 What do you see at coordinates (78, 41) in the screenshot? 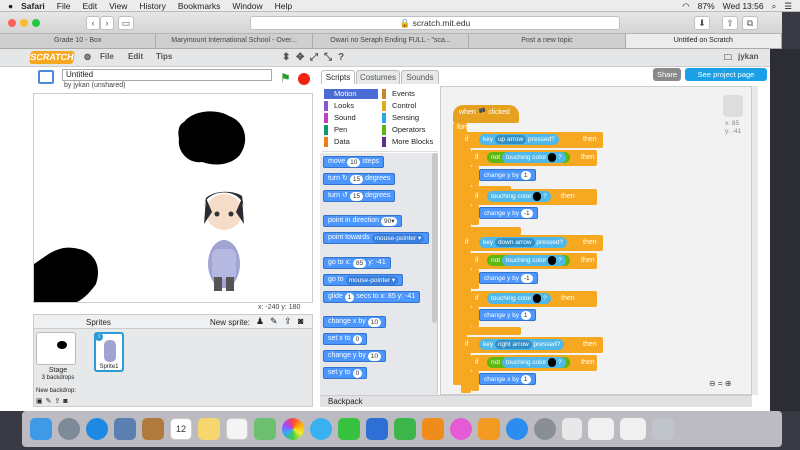
I see `tab-grade10: Grade 10 - Box` at bounding box center [78, 41].